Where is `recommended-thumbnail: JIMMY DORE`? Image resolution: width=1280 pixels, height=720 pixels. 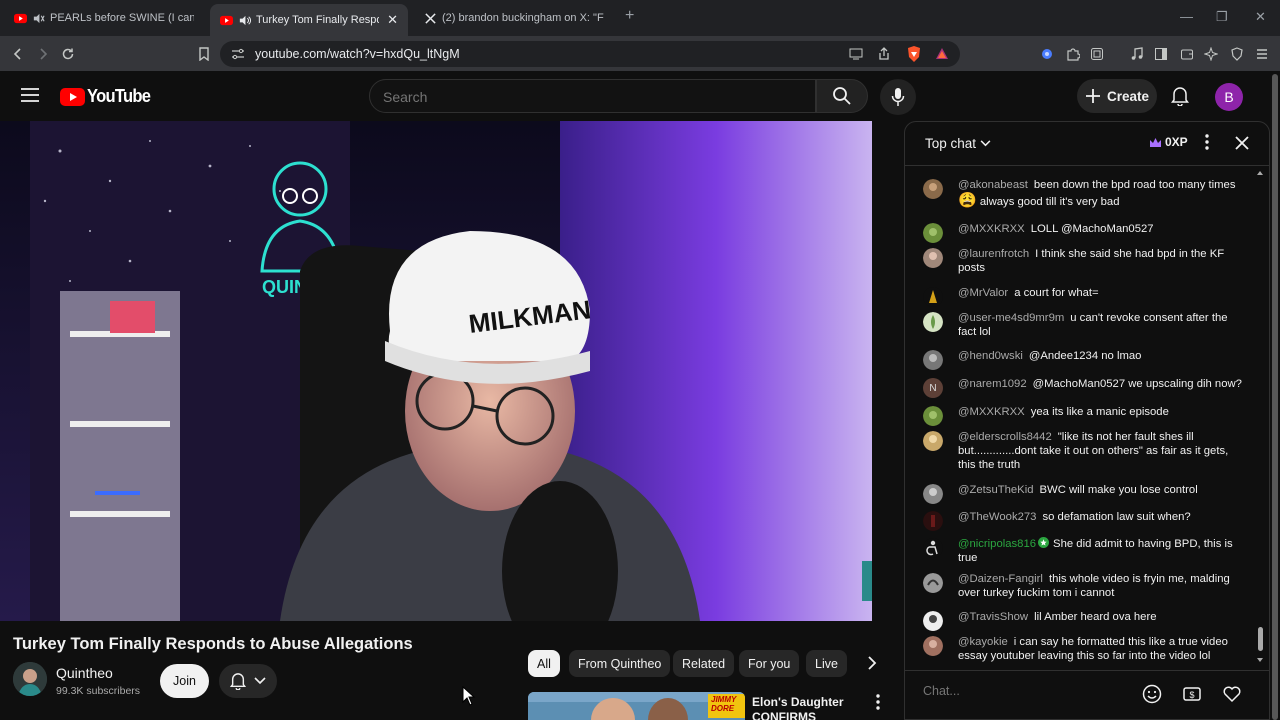
recommended-thumbnail: JIMMY DORE is located at coordinates (636, 706).